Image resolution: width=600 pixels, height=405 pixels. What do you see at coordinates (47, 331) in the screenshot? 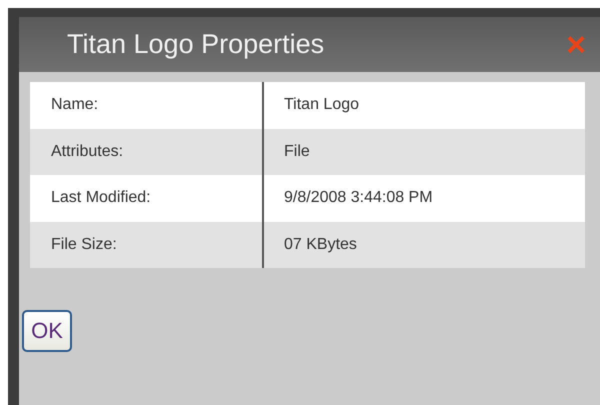
I see `ok-button: OK` at bounding box center [47, 331].